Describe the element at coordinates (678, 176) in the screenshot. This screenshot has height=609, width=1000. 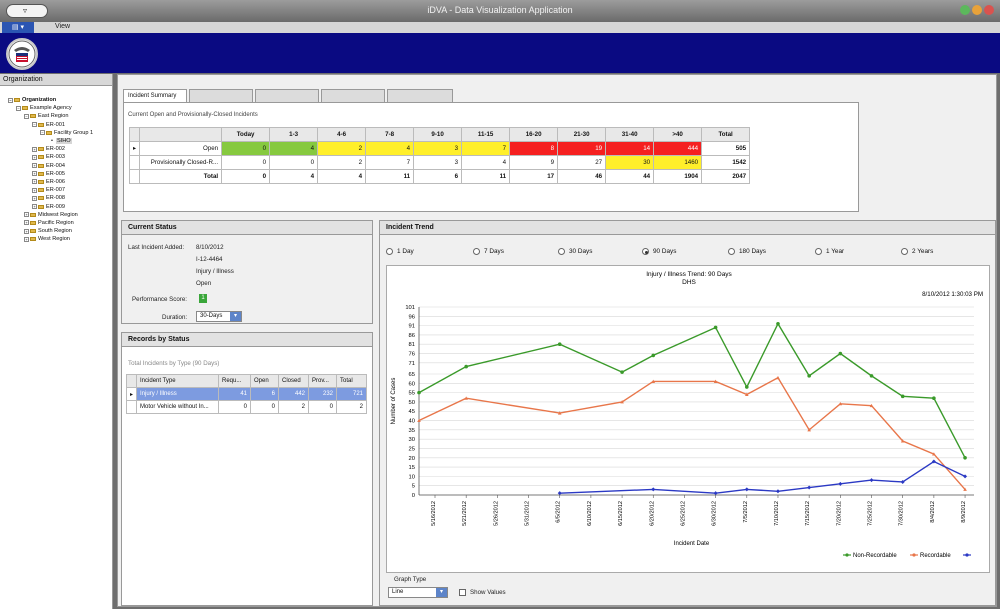
I see `summary-cell: 1904` at that location.